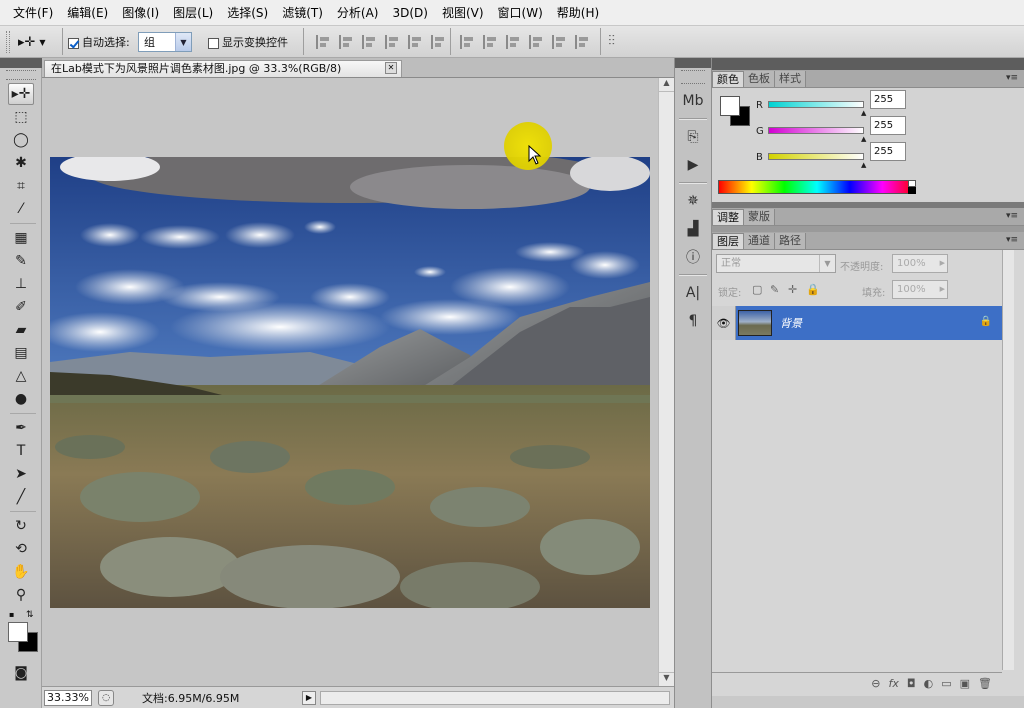 Image resolution: width=1024 pixels, height=708 pixels. What do you see at coordinates (582, 42) in the screenshot?
I see `distribute-right-icon` at bounding box center [582, 42].